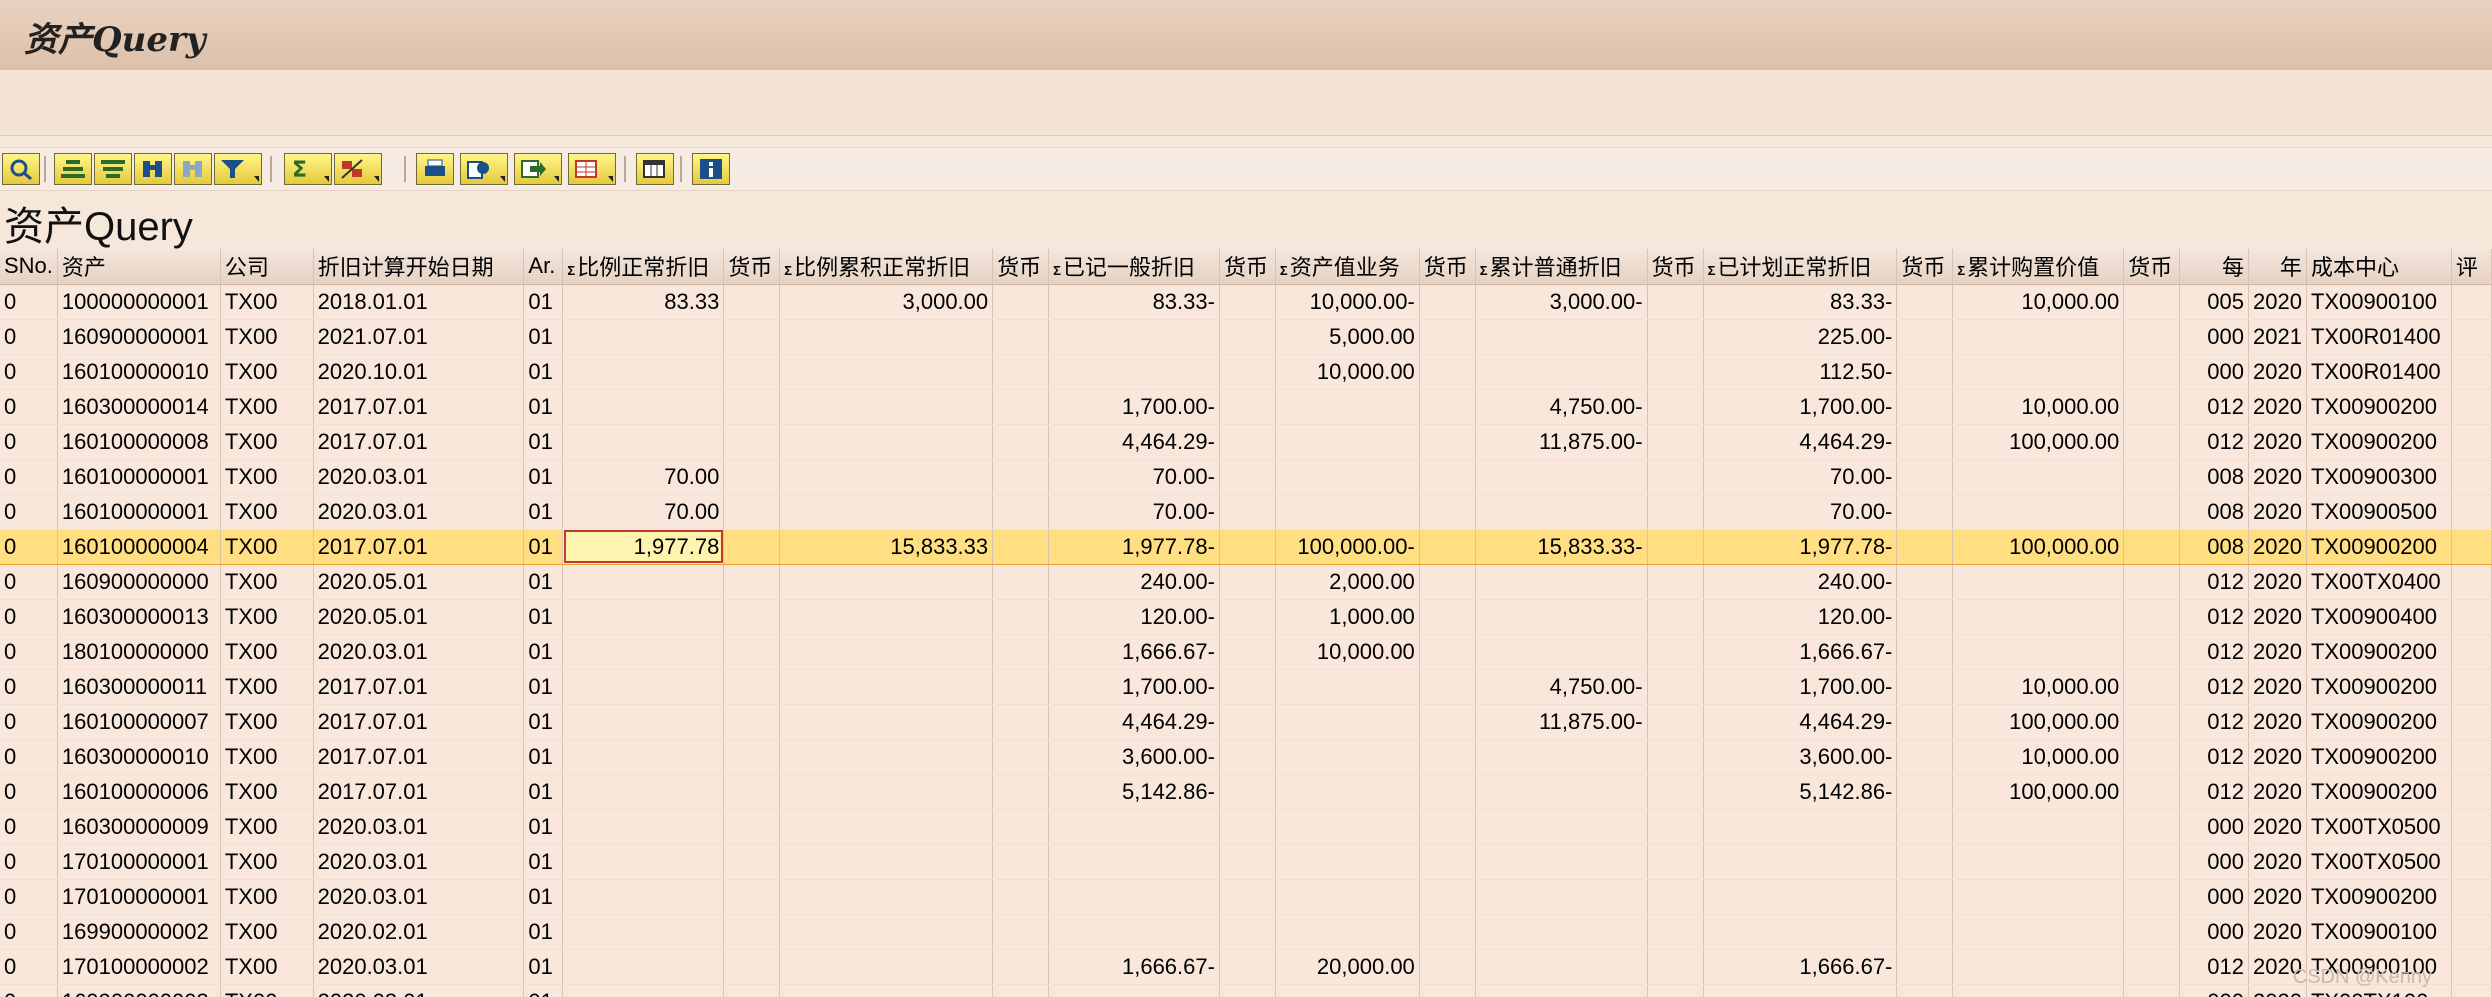 The width and height of the screenshot is (2492, 997). I want to click on table-cell: 2,000.00, so click(1347, 582).